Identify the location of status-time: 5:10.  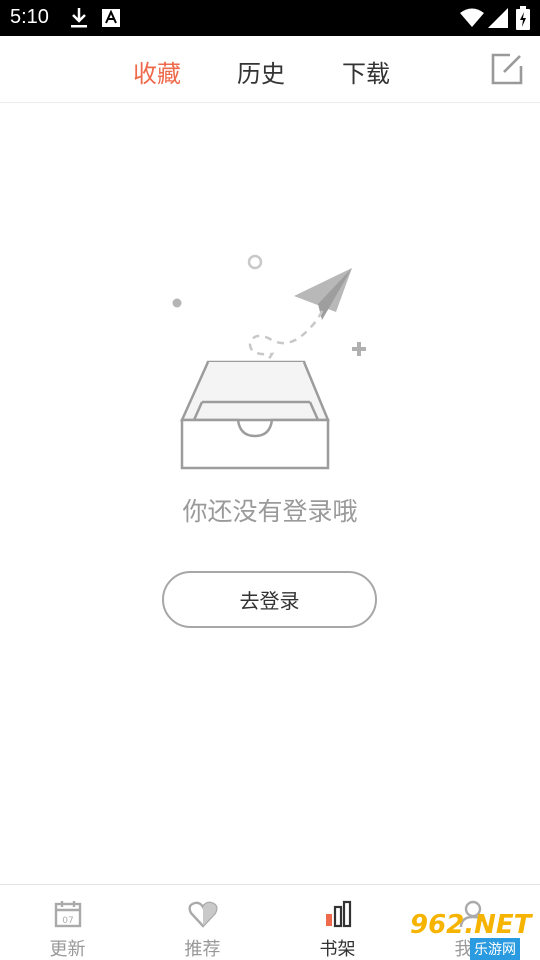
(29, 17).